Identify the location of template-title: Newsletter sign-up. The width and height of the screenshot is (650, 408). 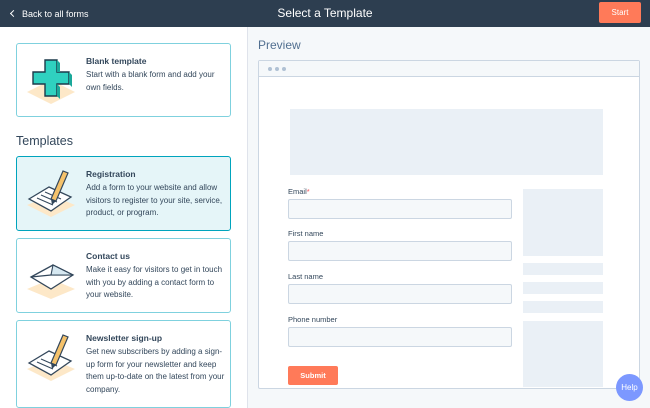
(124, 338).